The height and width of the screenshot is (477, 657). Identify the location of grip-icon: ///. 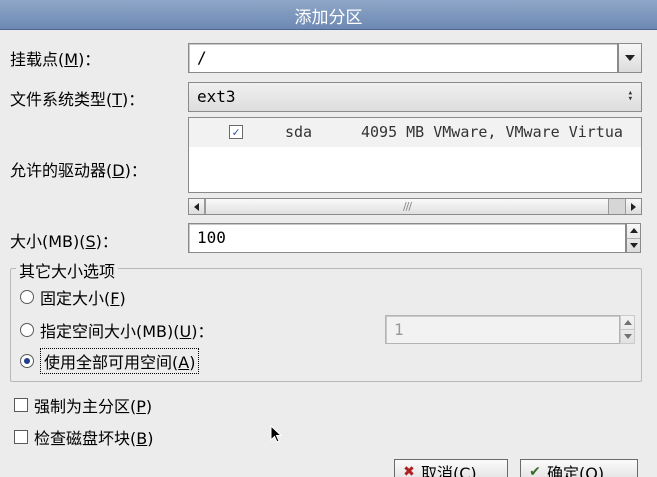
(407, 206).